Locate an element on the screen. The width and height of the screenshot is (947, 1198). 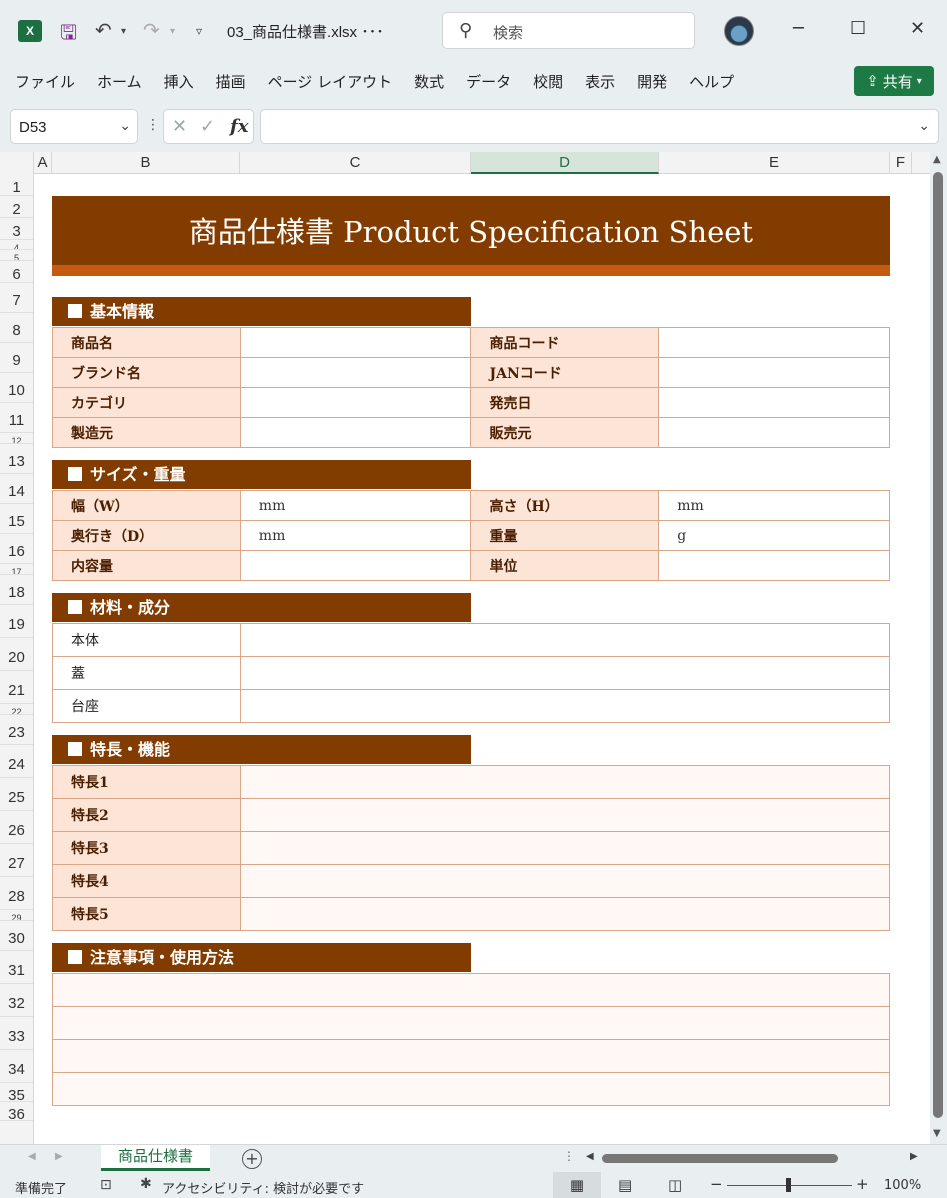
field-label: 奥行き（D） is located at coordinates (146, 535).